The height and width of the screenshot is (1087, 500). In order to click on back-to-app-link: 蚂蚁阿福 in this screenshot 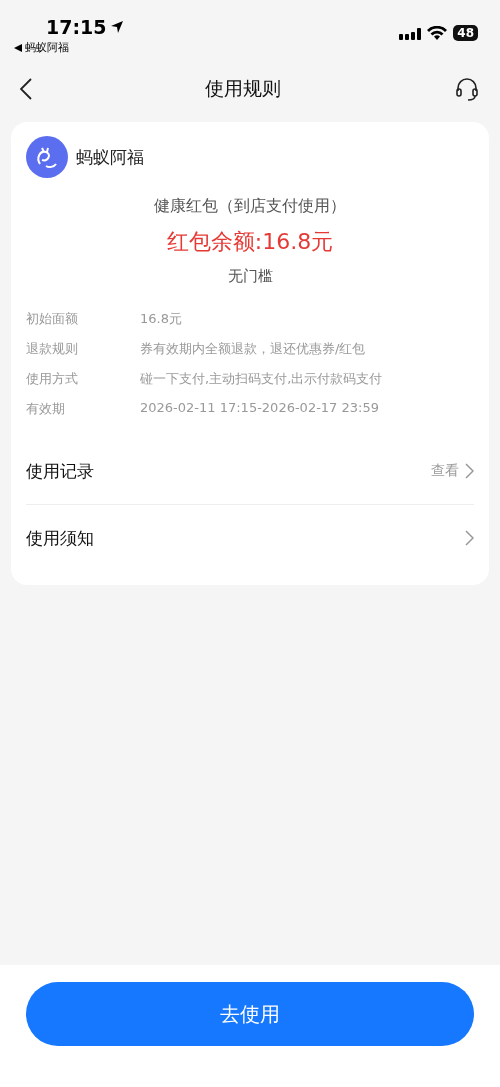, I will do `click(47, 47)`.